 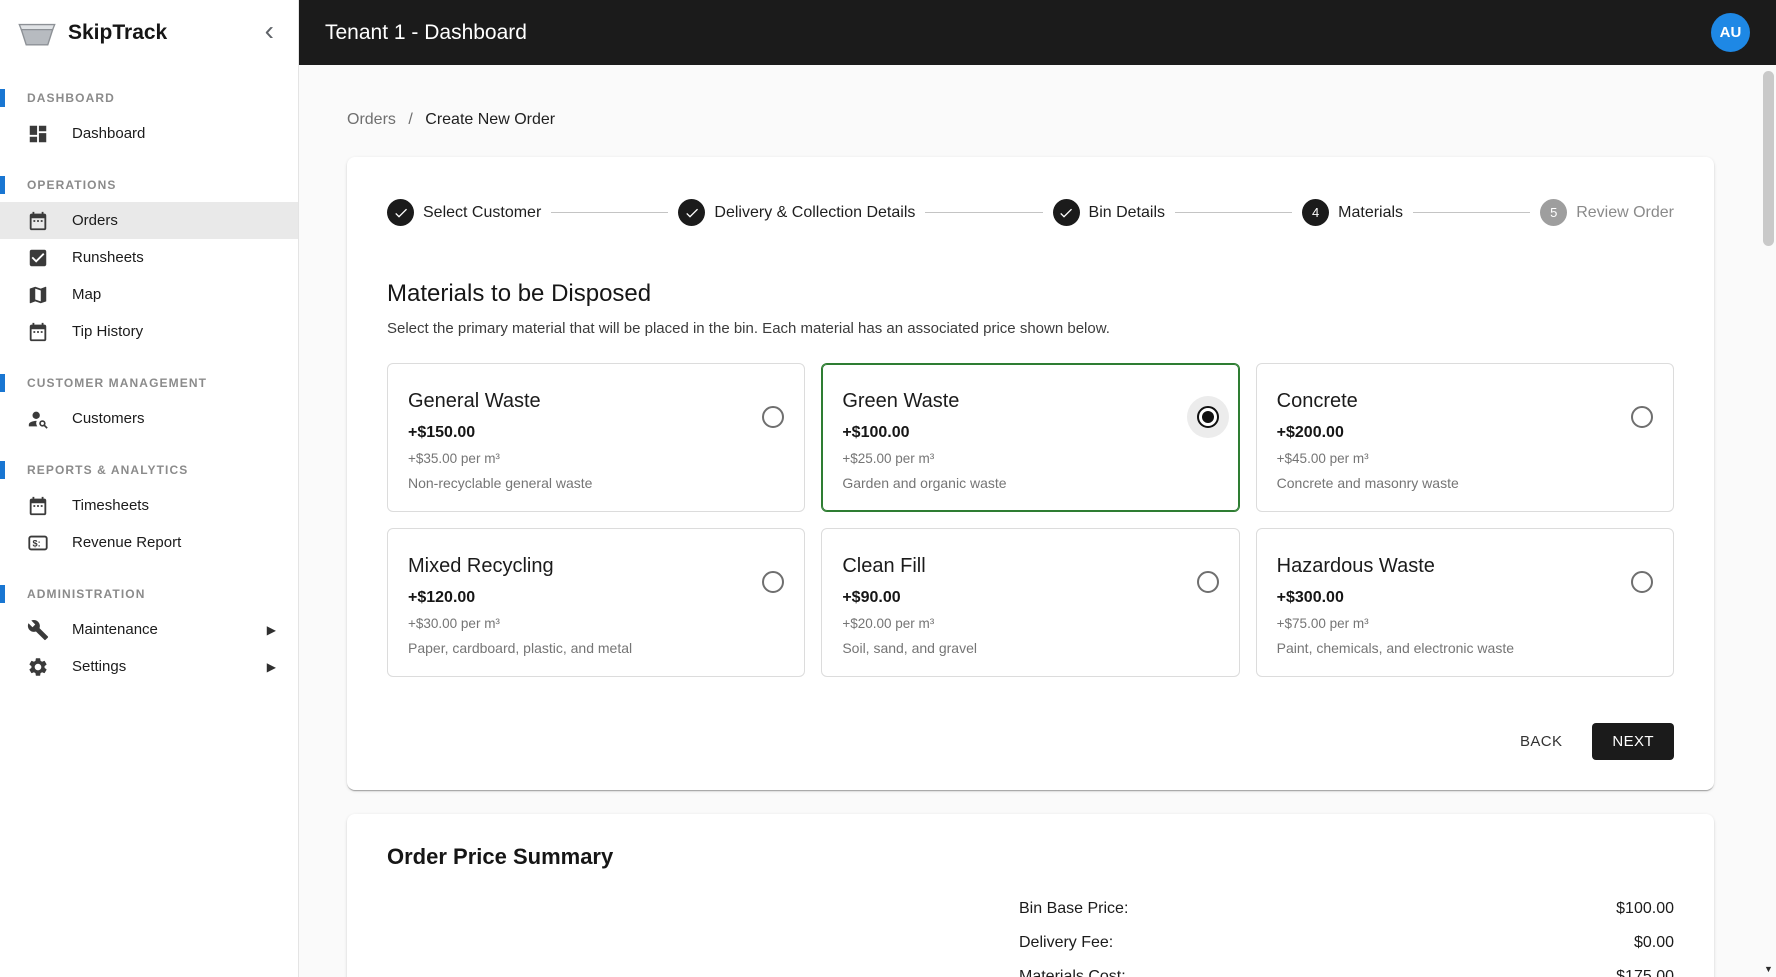 What do you see at coordinates (454, 623) in the screenshot?
I see `material-rate: +$30.00 per m³` at bounding box center [454, 623].